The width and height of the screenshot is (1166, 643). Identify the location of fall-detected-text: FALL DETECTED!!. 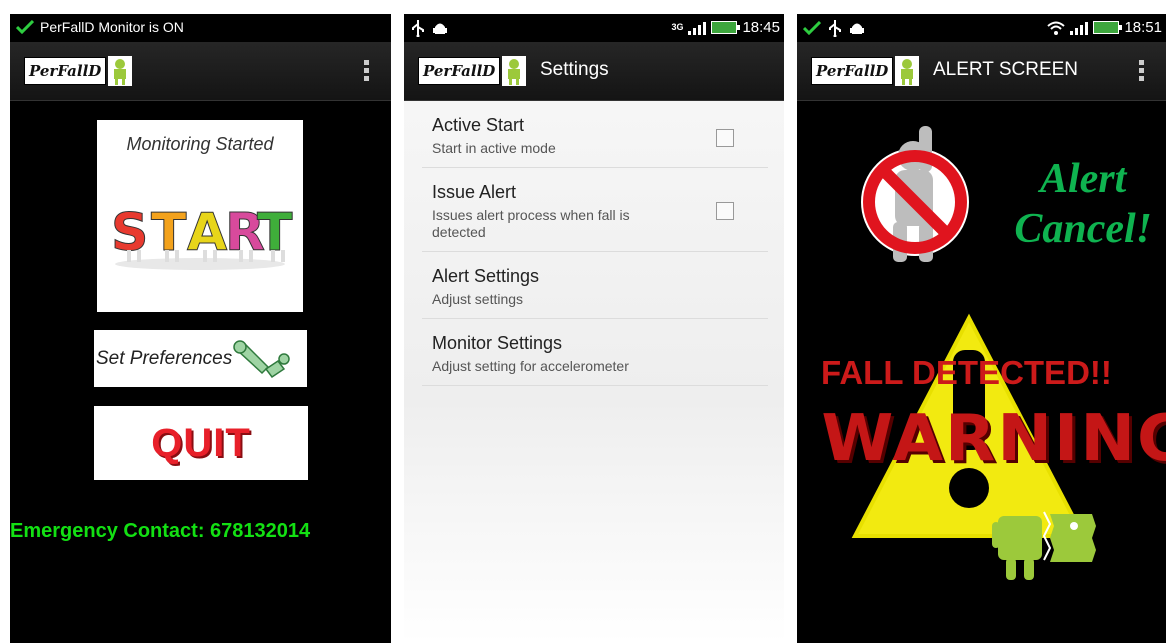
(966, 372).